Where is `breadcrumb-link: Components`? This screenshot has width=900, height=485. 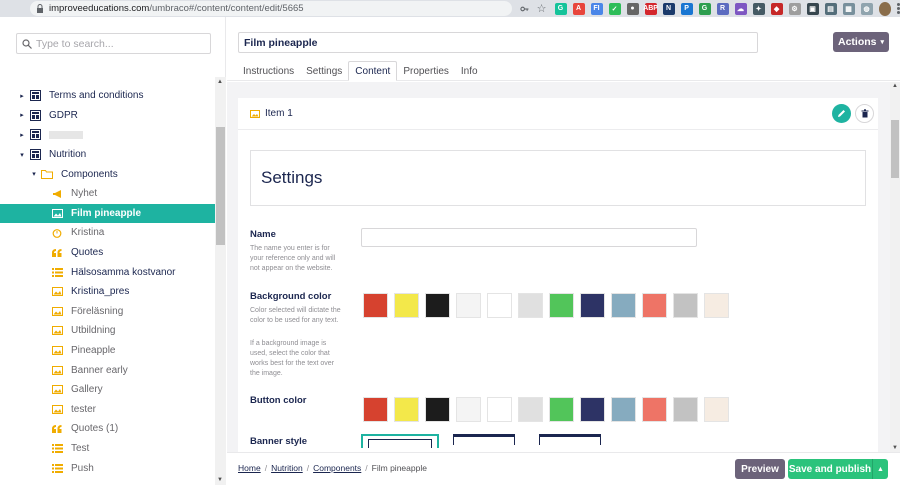 breadcrumb-link: Components is located at coordinates (337, 468).